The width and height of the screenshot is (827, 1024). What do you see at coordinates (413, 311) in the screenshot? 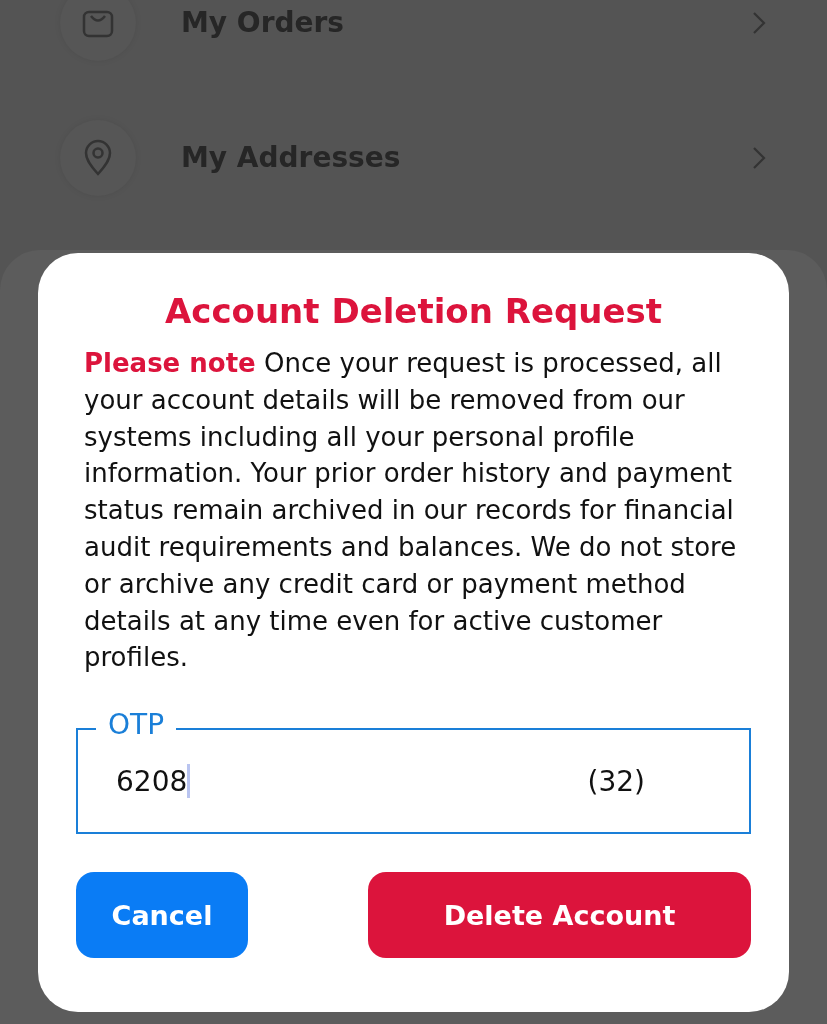
I see `dialog-title: Account Deletion Request` at bounding box center [413, 311].